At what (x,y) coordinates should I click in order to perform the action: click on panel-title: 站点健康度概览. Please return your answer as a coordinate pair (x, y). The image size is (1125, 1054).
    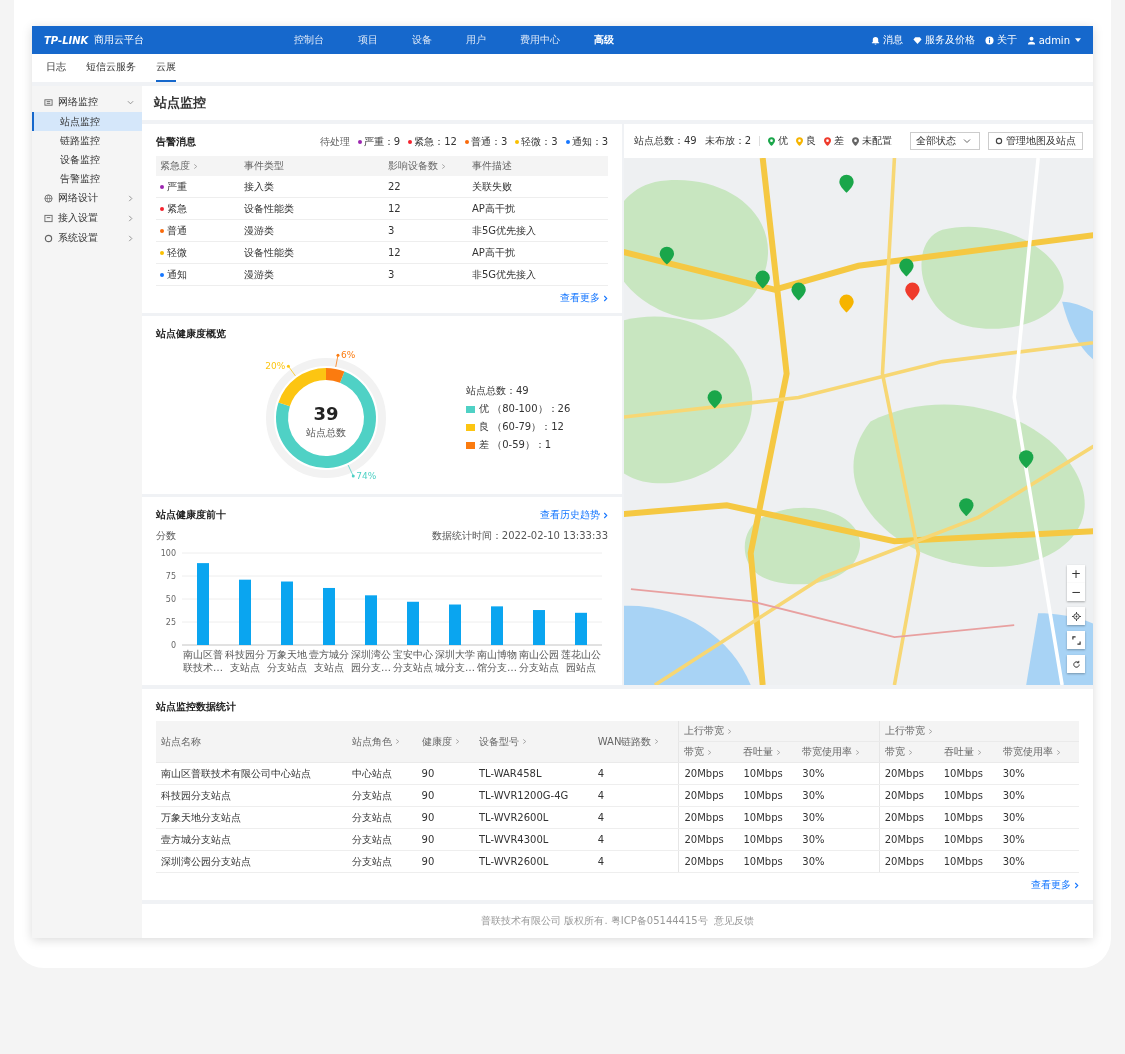
    Looking at the image, I should click on (191, 334).